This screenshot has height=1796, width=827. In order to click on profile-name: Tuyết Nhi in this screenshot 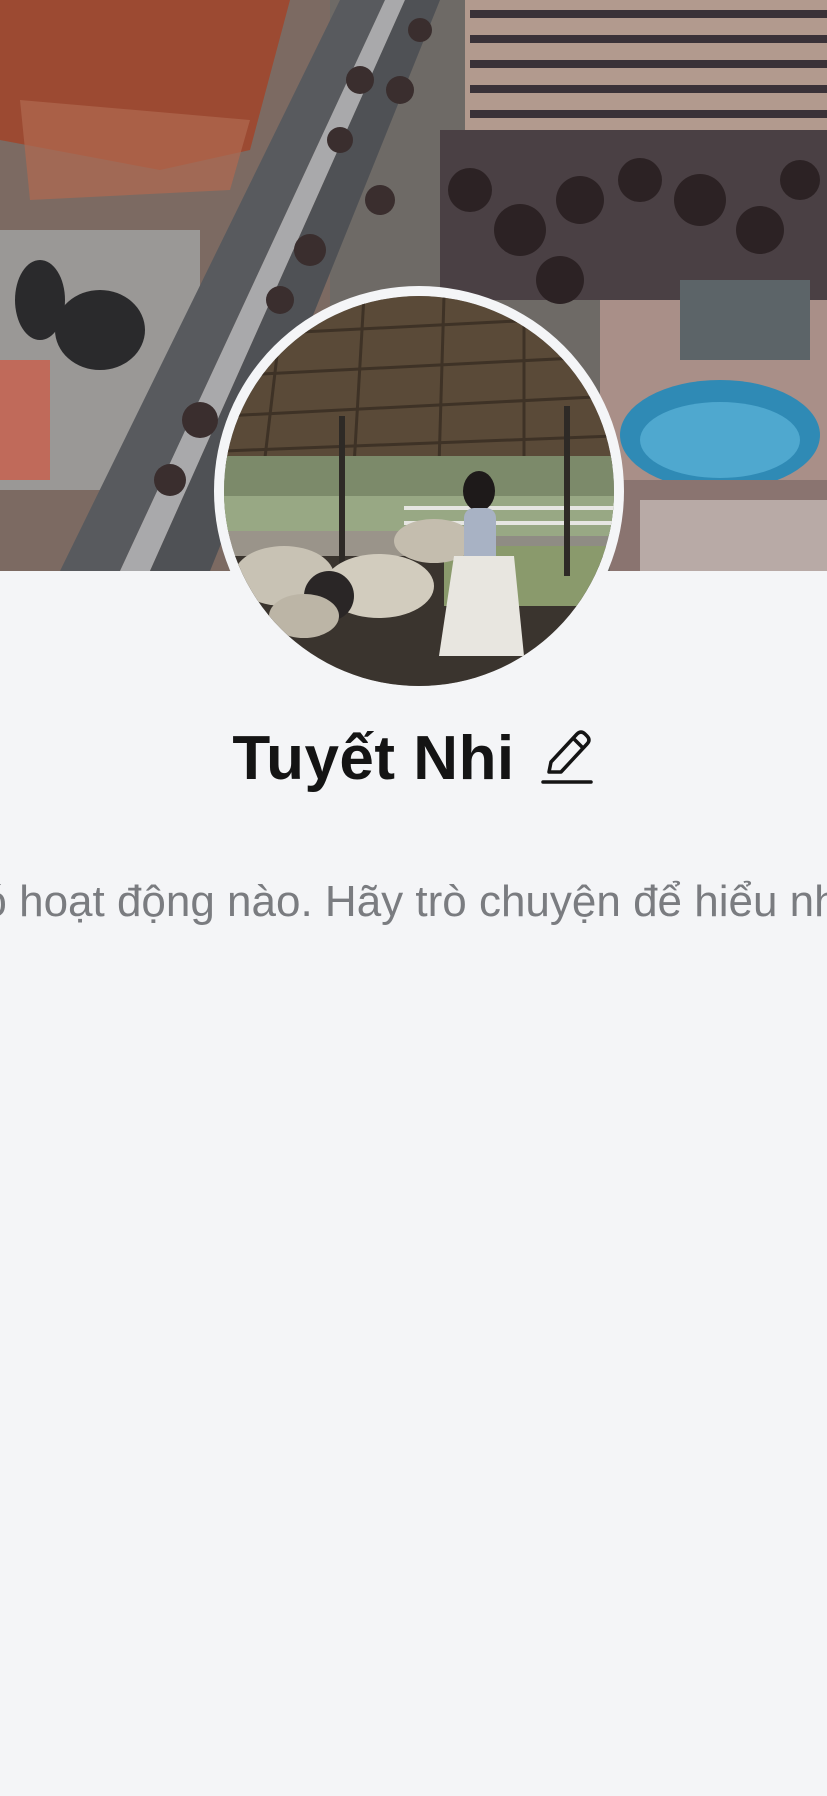, I will do `click(373, 758)`.